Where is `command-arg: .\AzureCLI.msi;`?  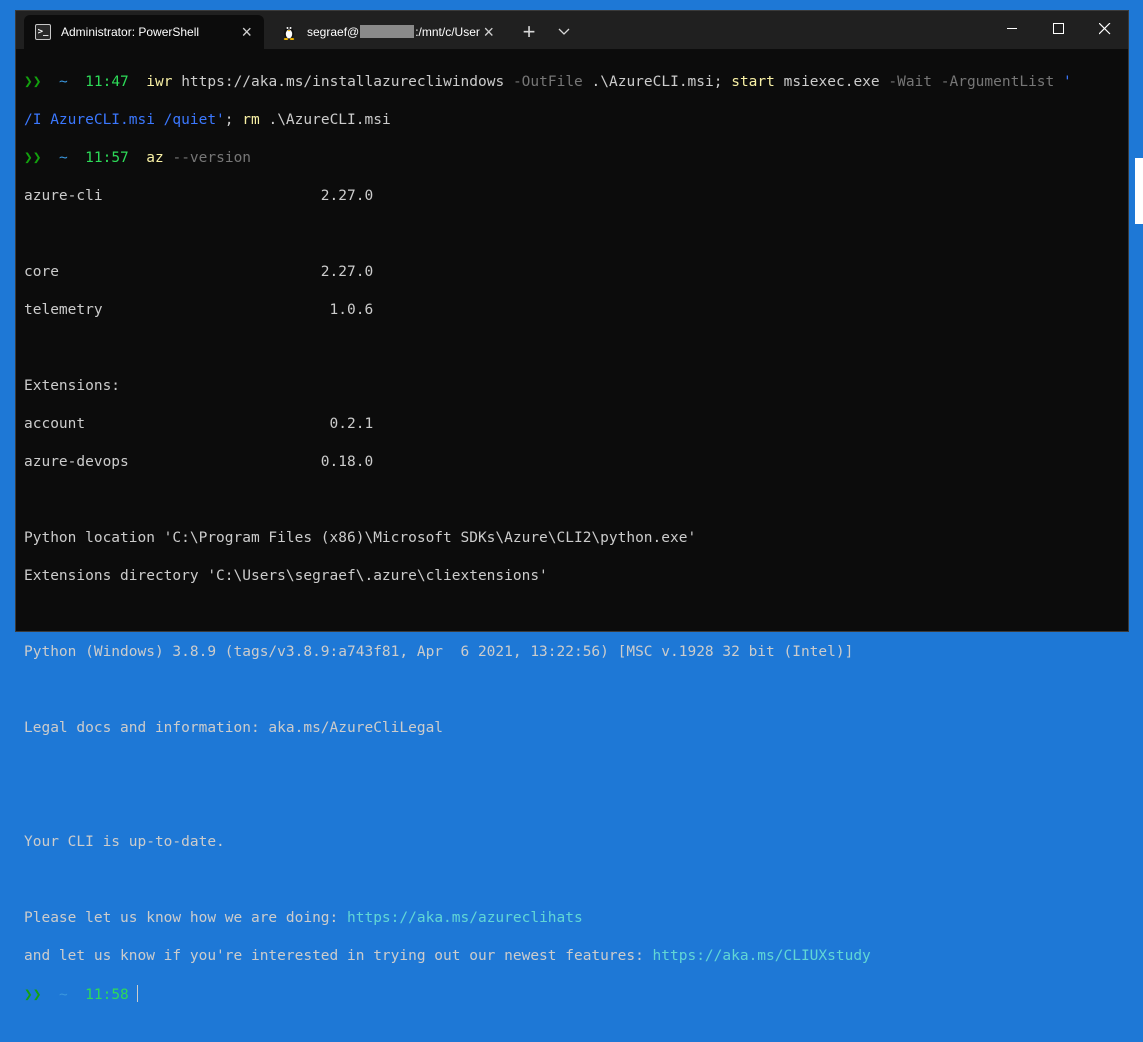
command-arg: .\AzureCLI.msi; is located at coordinates (657, 82).